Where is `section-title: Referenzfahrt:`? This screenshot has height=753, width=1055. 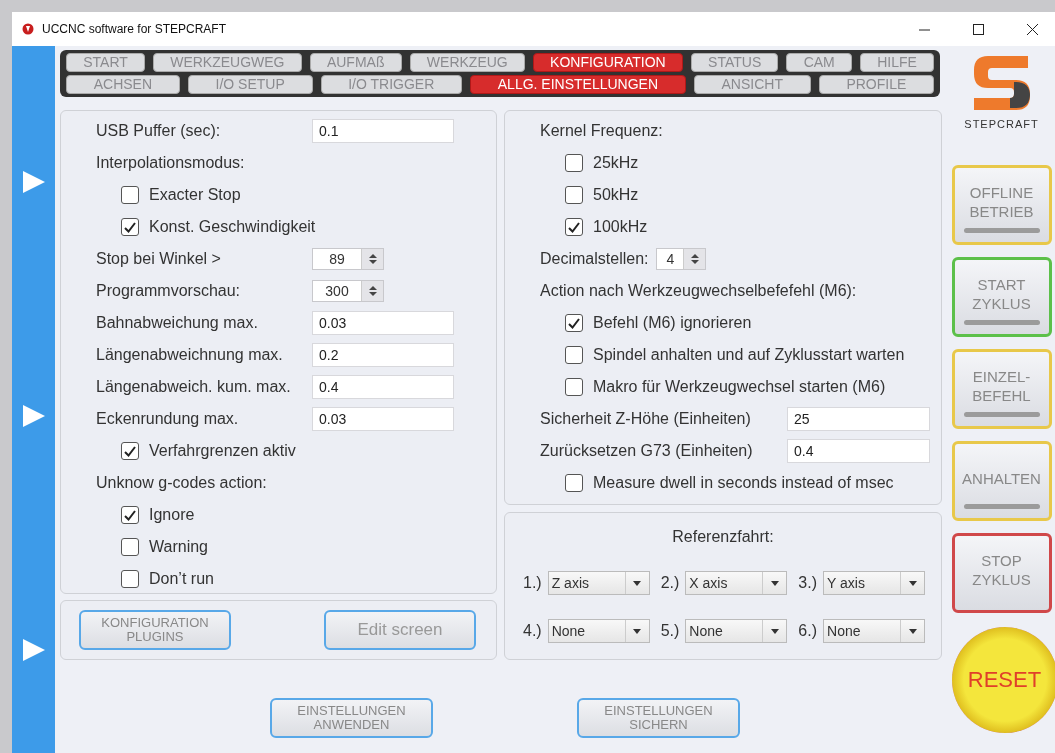 section-title: Referenzfahrt: is located at coordinates (723, 537).